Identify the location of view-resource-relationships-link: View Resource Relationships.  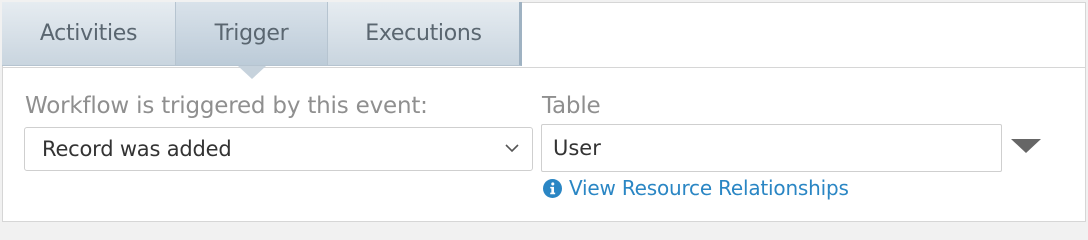
(696, 188).